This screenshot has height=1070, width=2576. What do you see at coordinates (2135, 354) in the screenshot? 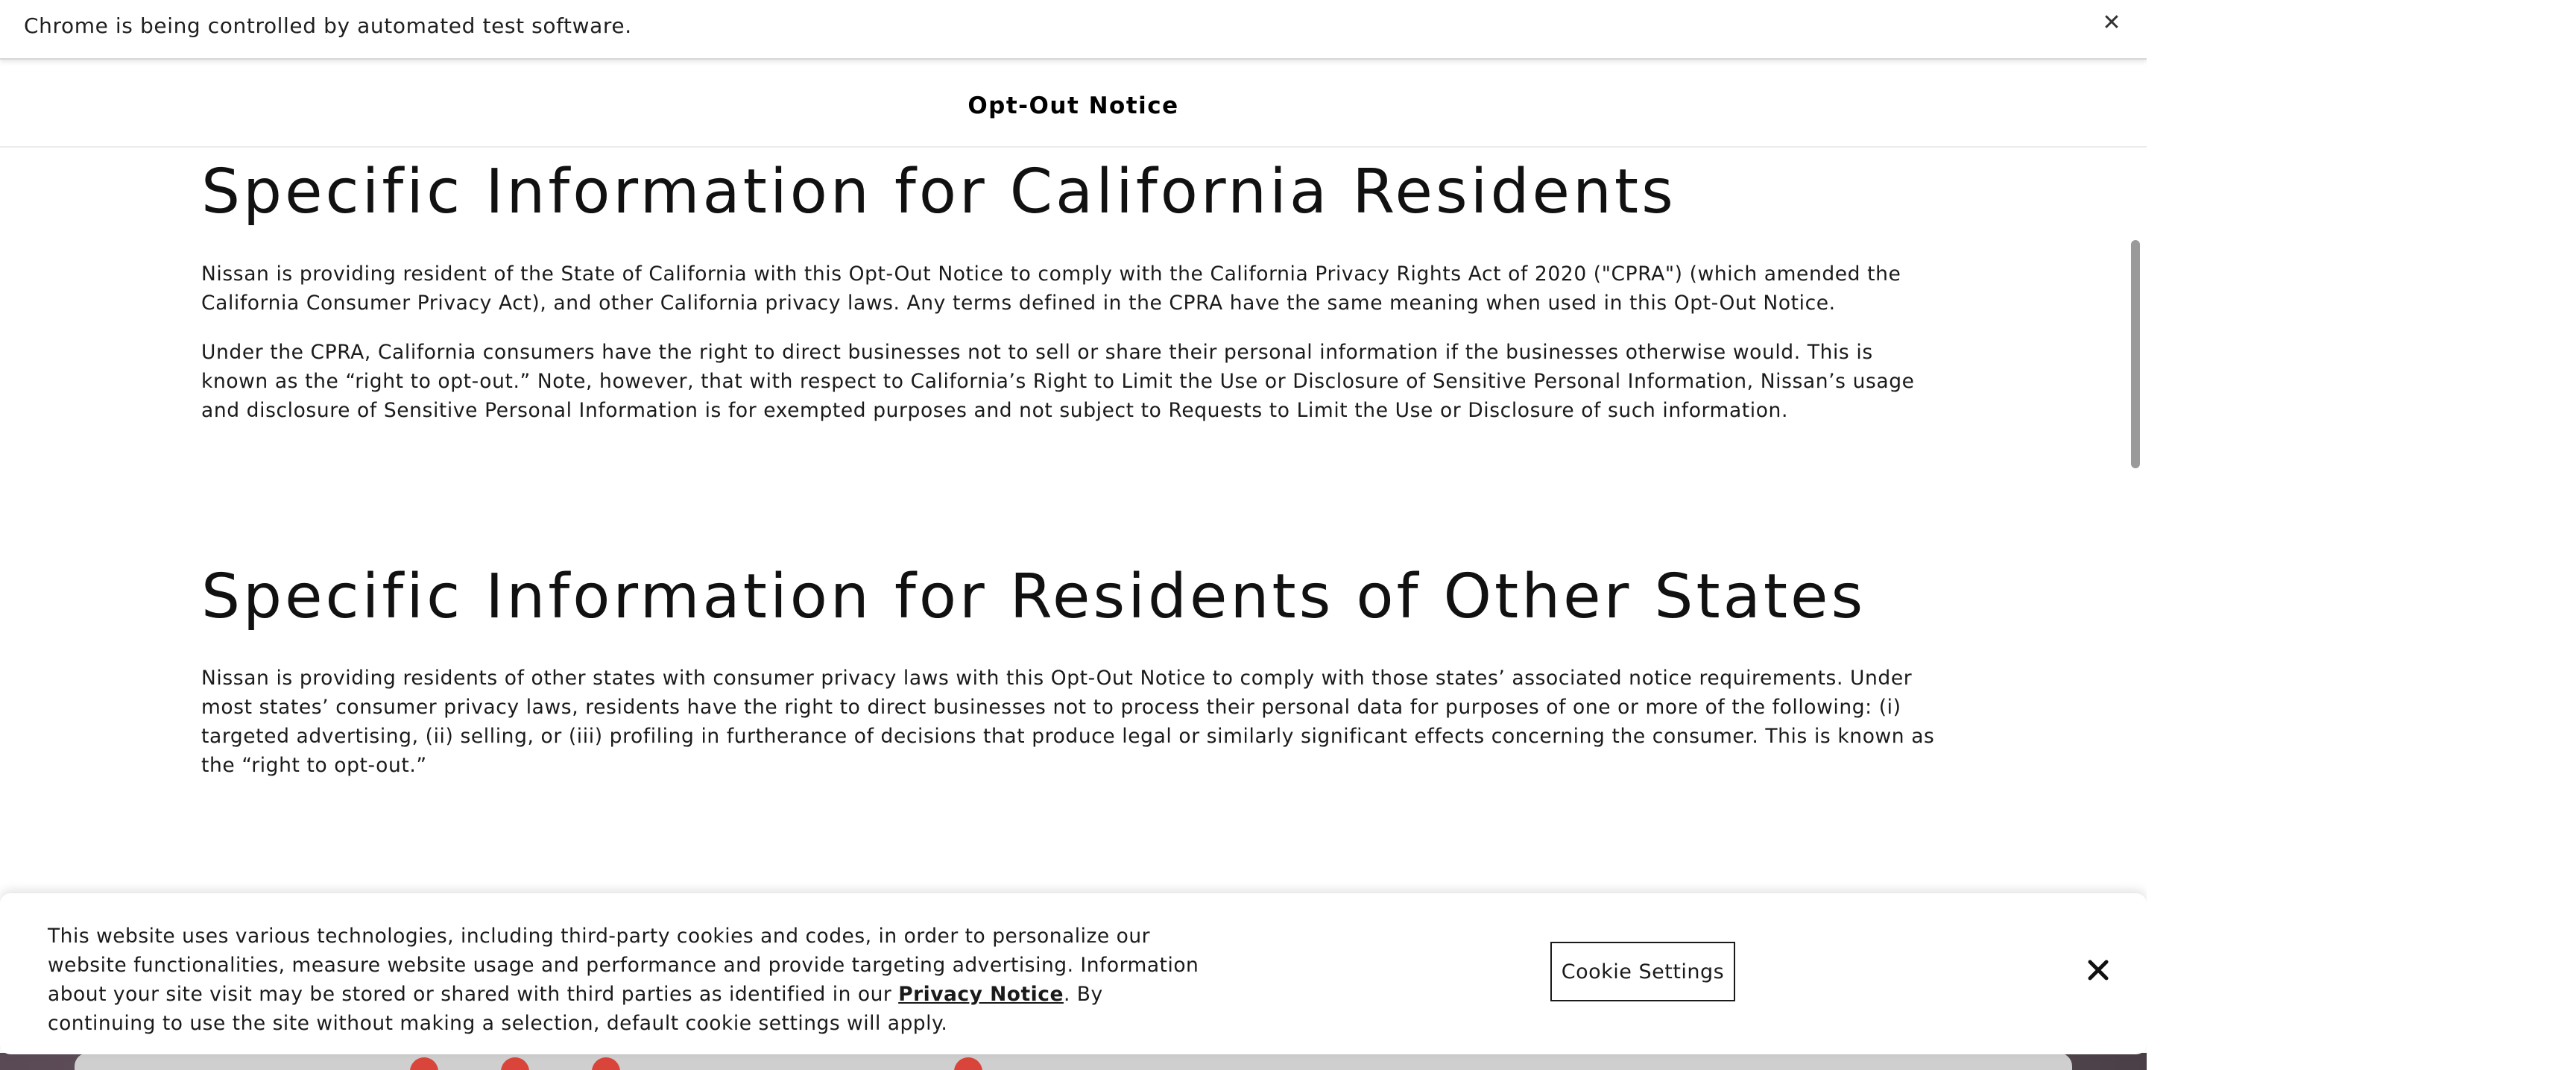
I see `scrollbar-thumb` at bounding box center [2135, 354].